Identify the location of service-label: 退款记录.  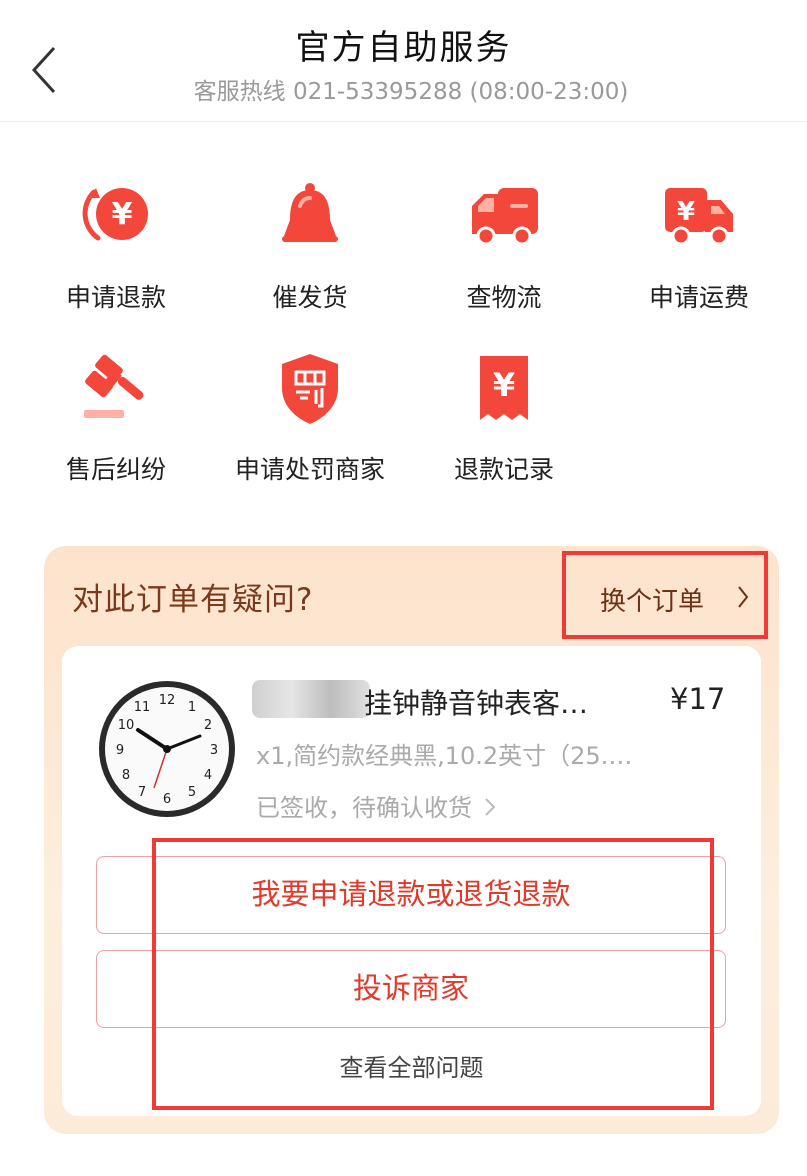
(503, 469).